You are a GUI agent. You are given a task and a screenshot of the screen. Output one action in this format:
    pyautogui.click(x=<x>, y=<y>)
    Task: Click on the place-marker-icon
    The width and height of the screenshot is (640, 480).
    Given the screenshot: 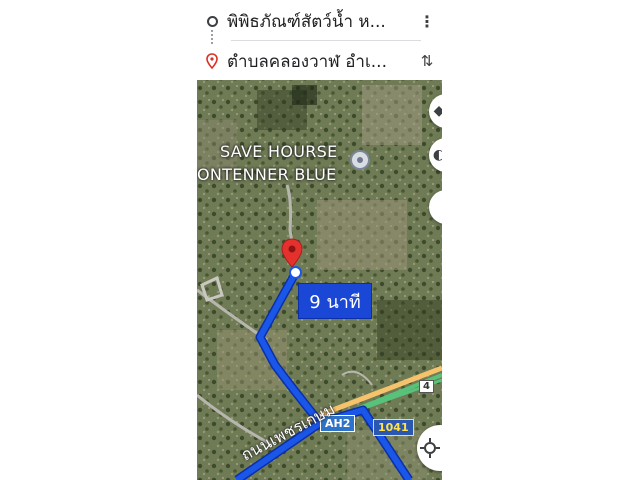 What is the action you would take?
    pyautogui.click(x=360, y=160)
    